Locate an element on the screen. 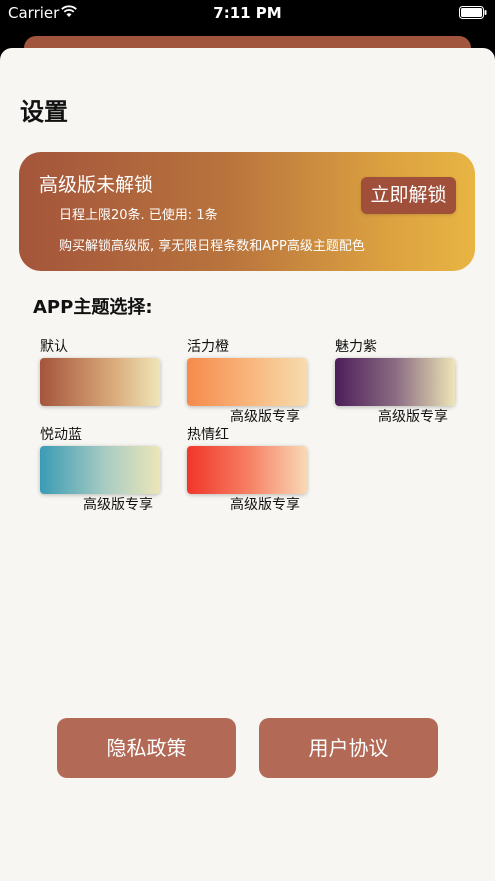 The width and height of the screenshot is (495, 881). battery-icon is located at coordinates (473, 12).